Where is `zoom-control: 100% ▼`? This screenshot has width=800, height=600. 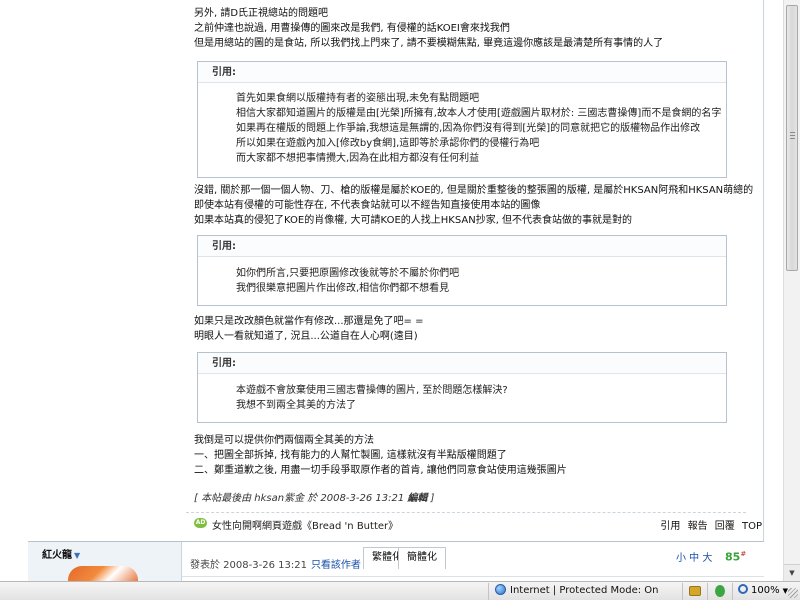 zoom-control: 100% ▼ is located at coordinates (763, 590).